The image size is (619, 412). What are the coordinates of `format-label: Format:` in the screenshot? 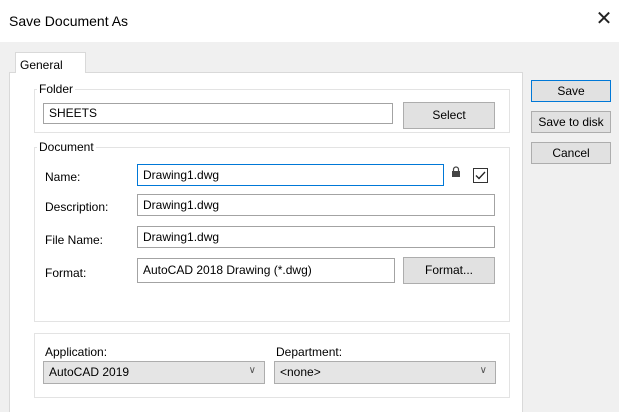 It's located at (66, 273).